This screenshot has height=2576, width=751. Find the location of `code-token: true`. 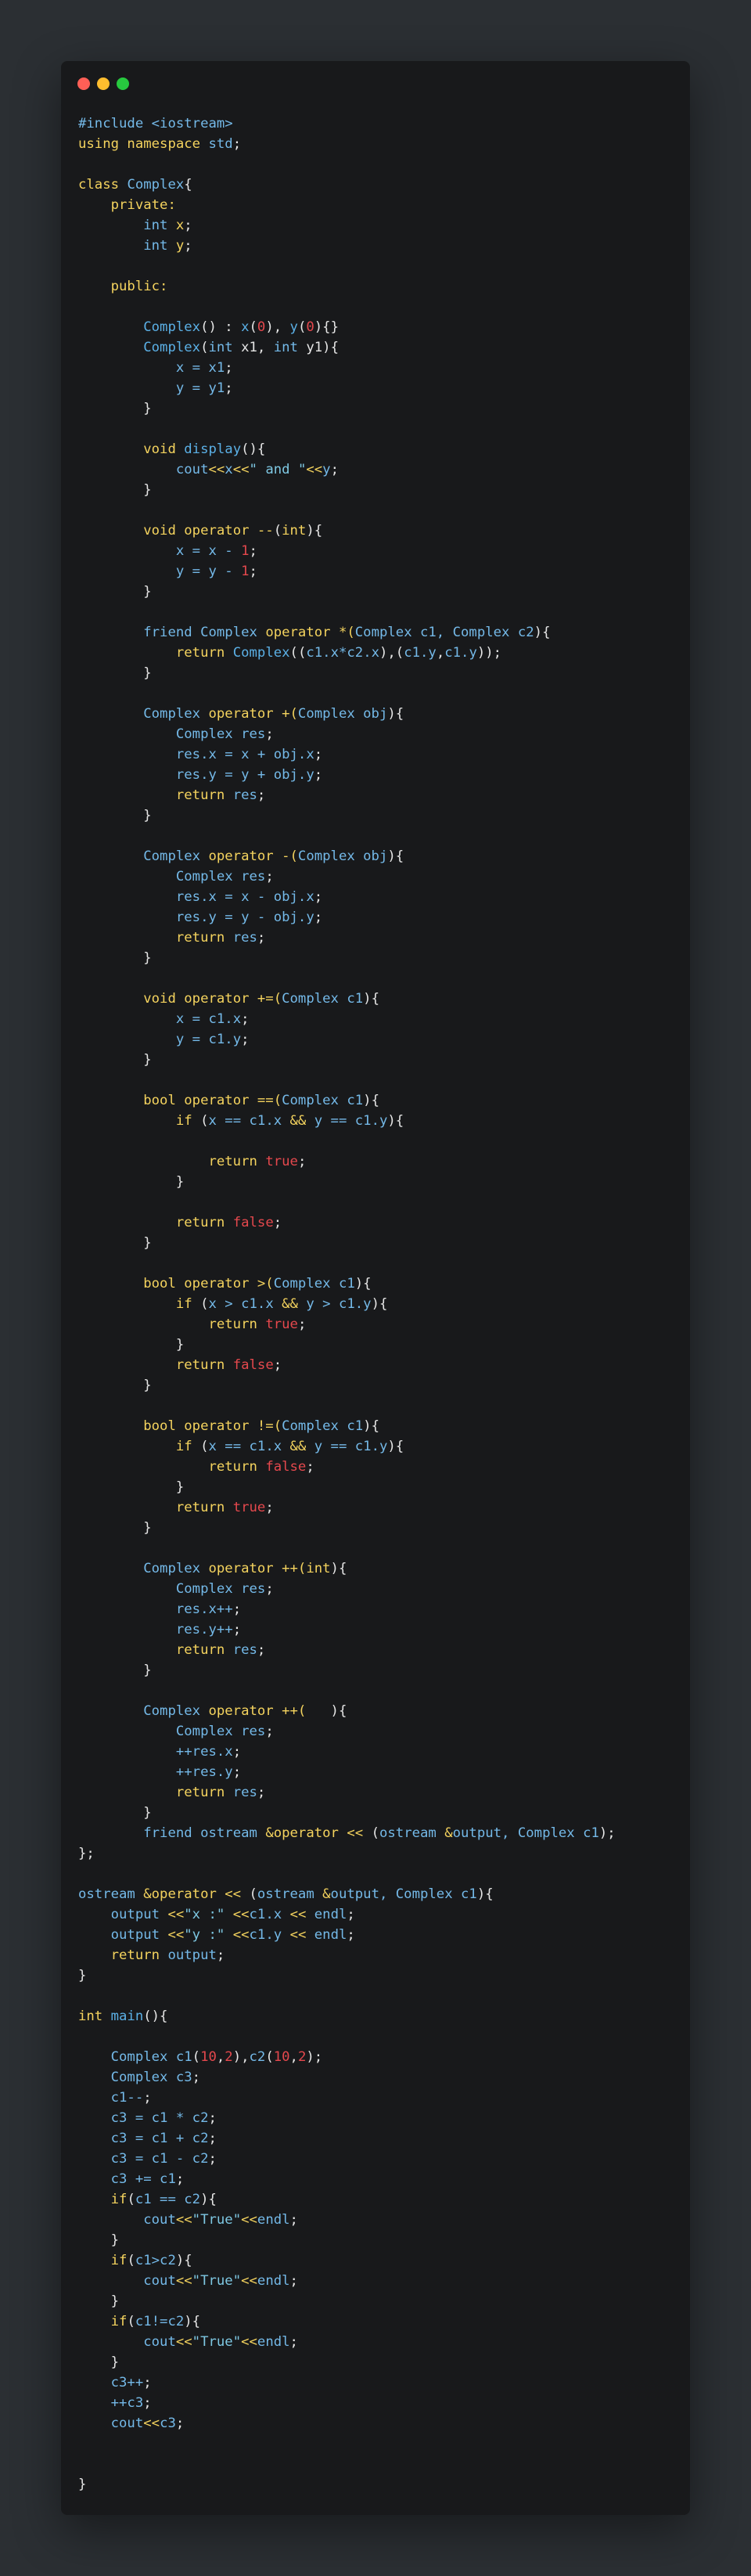

code-token: true is located at coordinates (249, 1507).